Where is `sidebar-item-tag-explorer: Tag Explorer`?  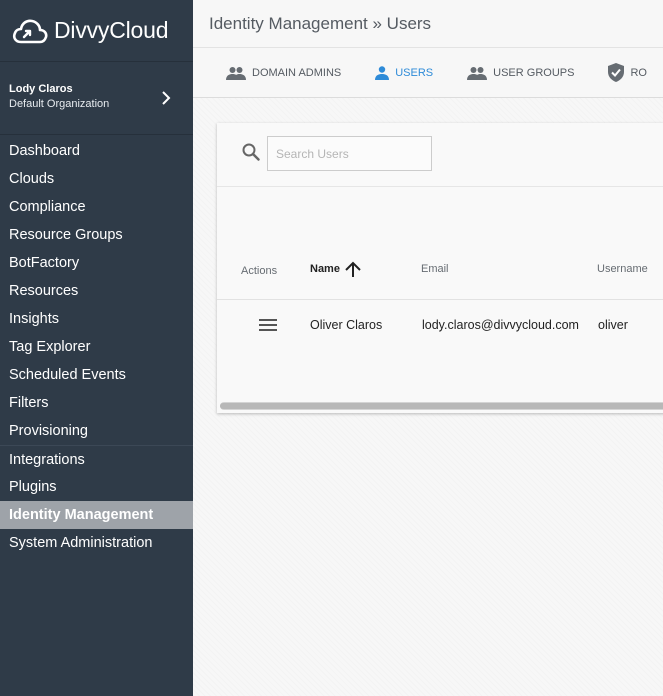 sidebar-item-tag-explorer: Tag Explorer is located at coordinates (96, 347).